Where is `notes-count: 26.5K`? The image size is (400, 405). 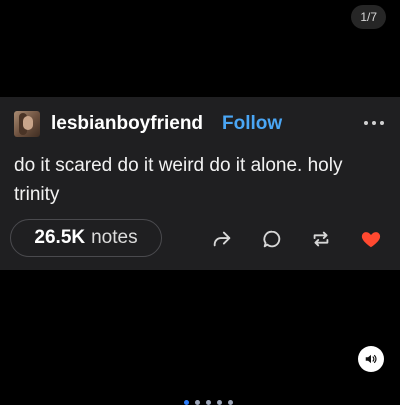 notes-count: 26.5K is located at coordinates (60, 237).